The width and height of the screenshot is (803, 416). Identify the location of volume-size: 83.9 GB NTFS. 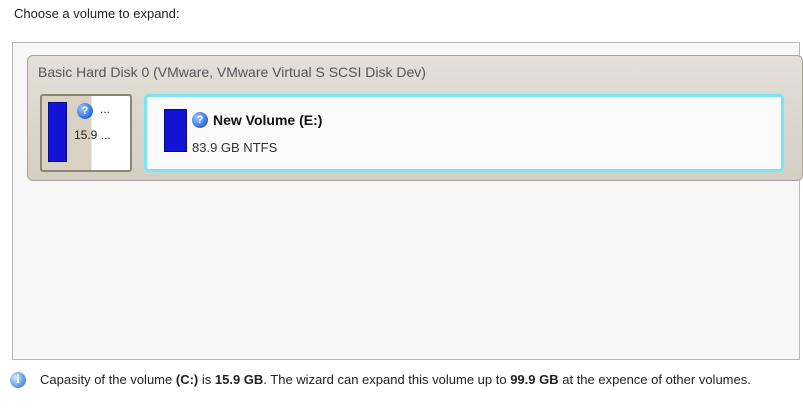
(235, 147).